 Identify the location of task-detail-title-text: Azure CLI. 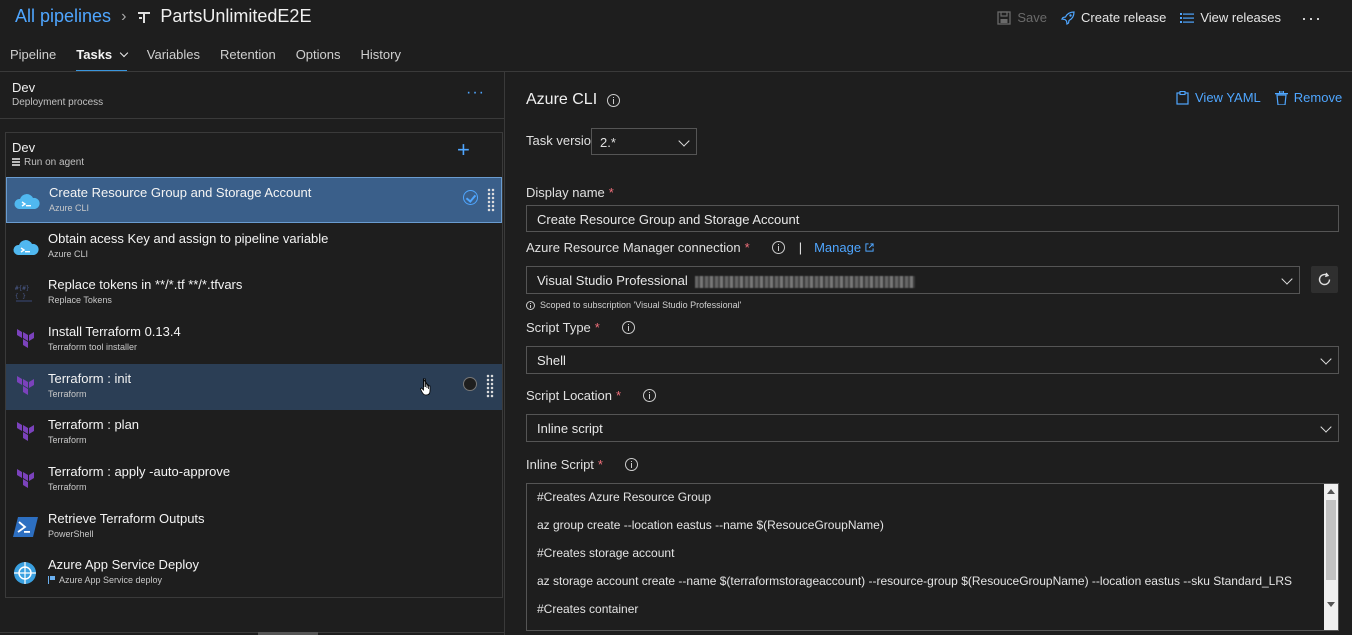
(562, 99).